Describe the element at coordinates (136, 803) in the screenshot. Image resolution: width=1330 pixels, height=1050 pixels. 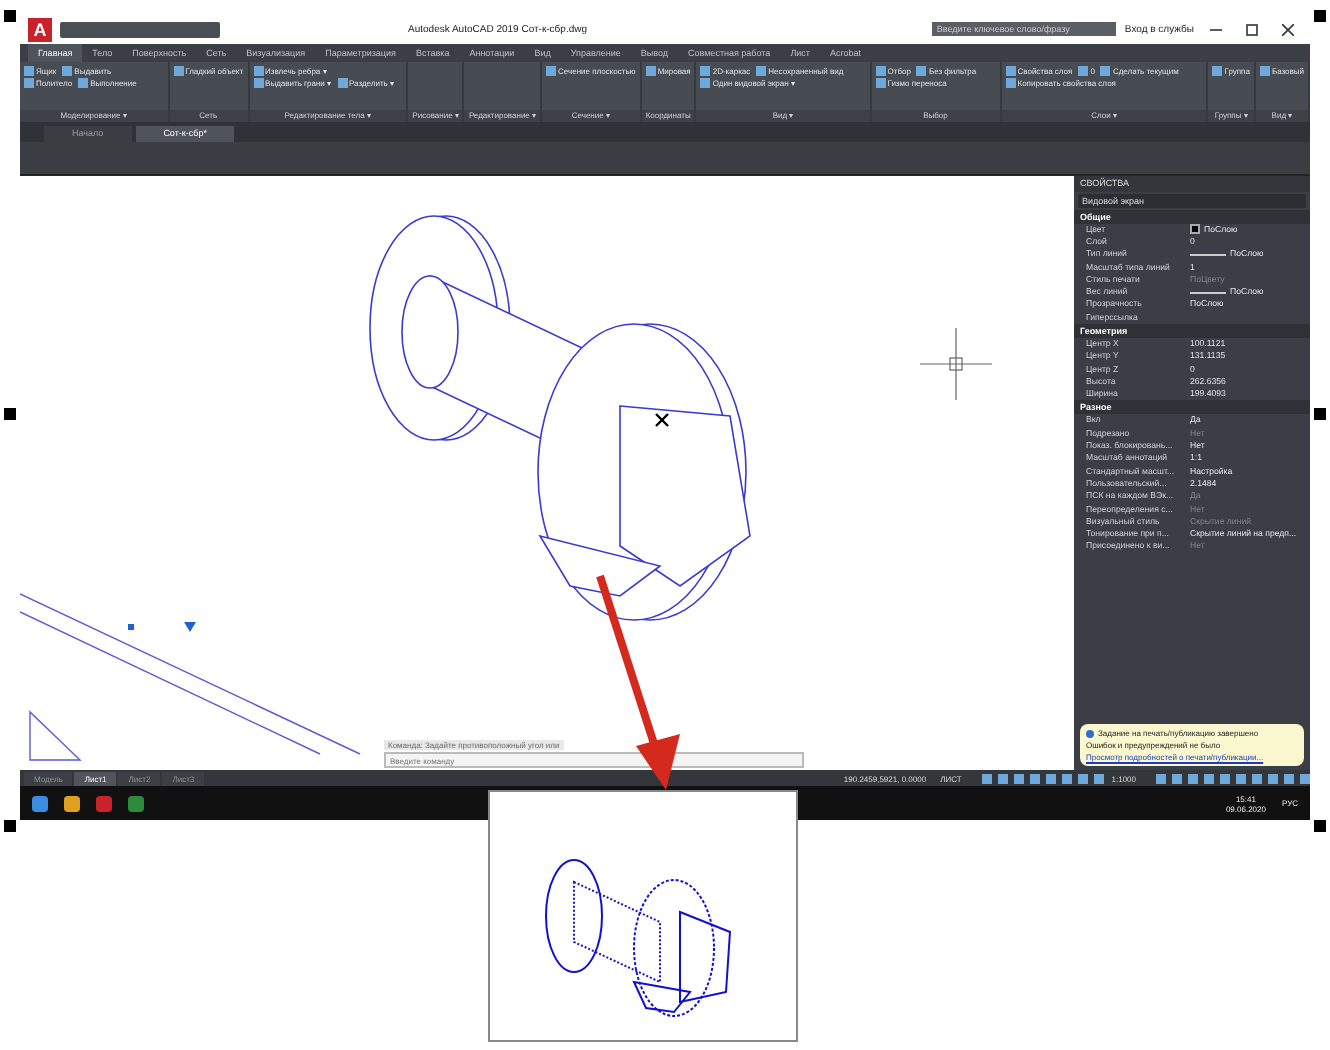
I see `app-icon` at that location.